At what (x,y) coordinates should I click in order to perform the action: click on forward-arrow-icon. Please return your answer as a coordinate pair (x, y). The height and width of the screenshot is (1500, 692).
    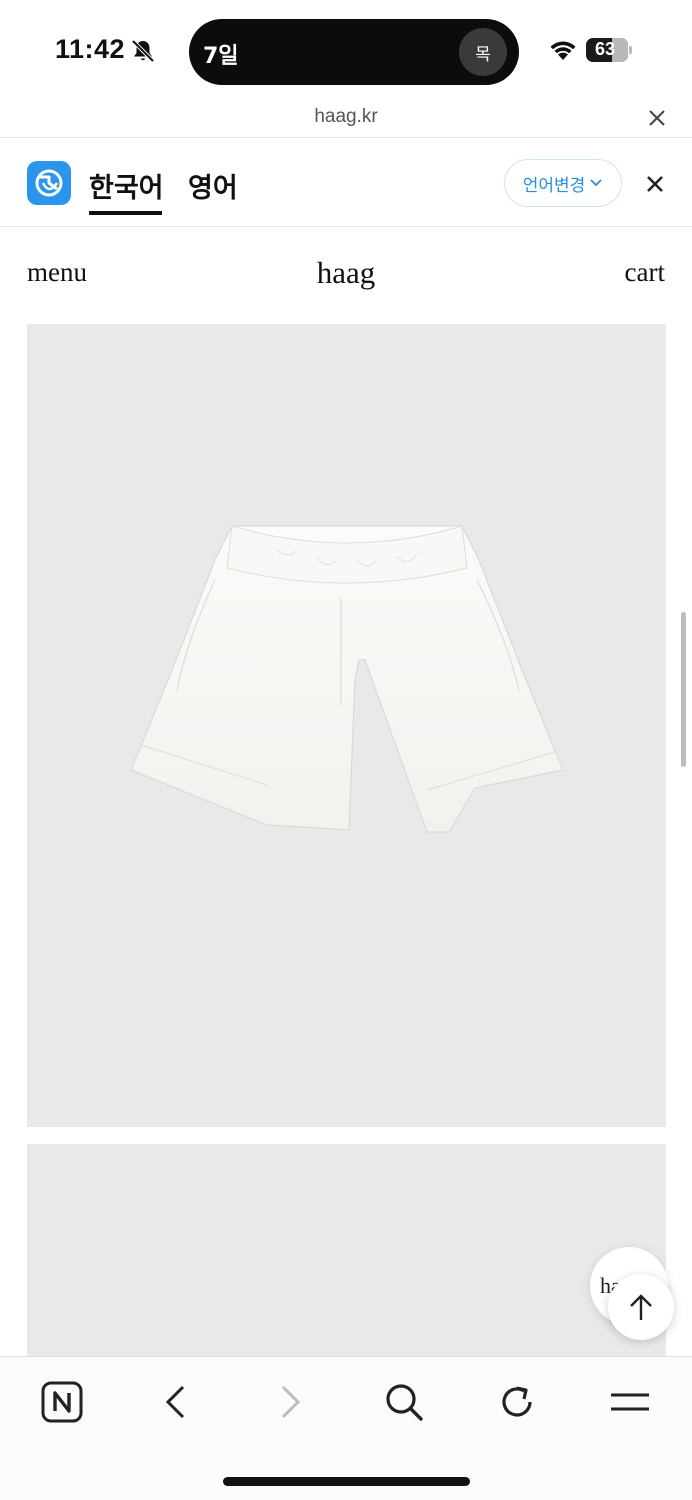
    Looking at the image, I should click on (291, 1402).